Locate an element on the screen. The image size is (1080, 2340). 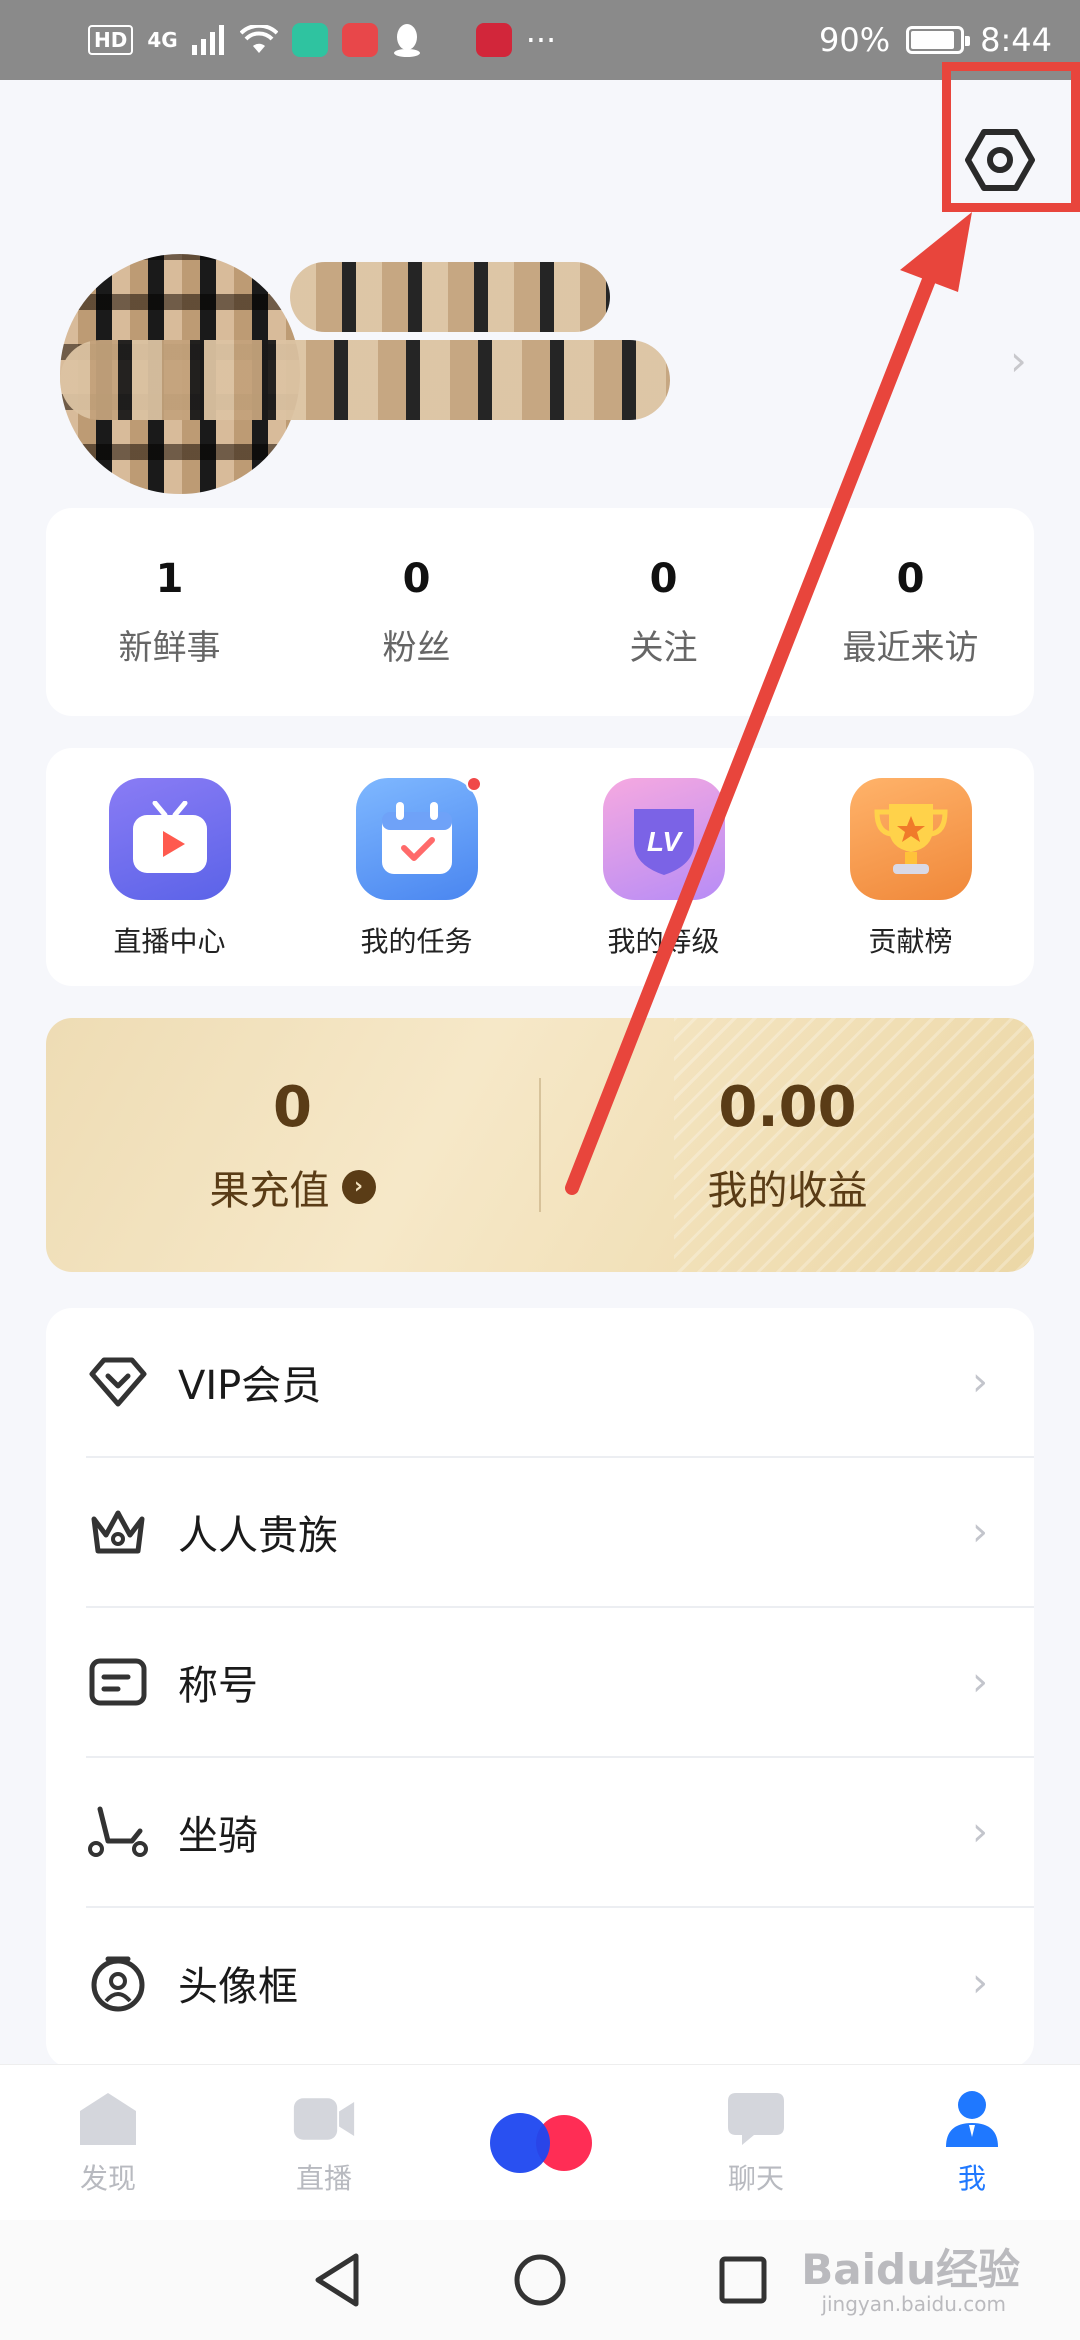
wifi-icon is located at coordinates (258, 39).